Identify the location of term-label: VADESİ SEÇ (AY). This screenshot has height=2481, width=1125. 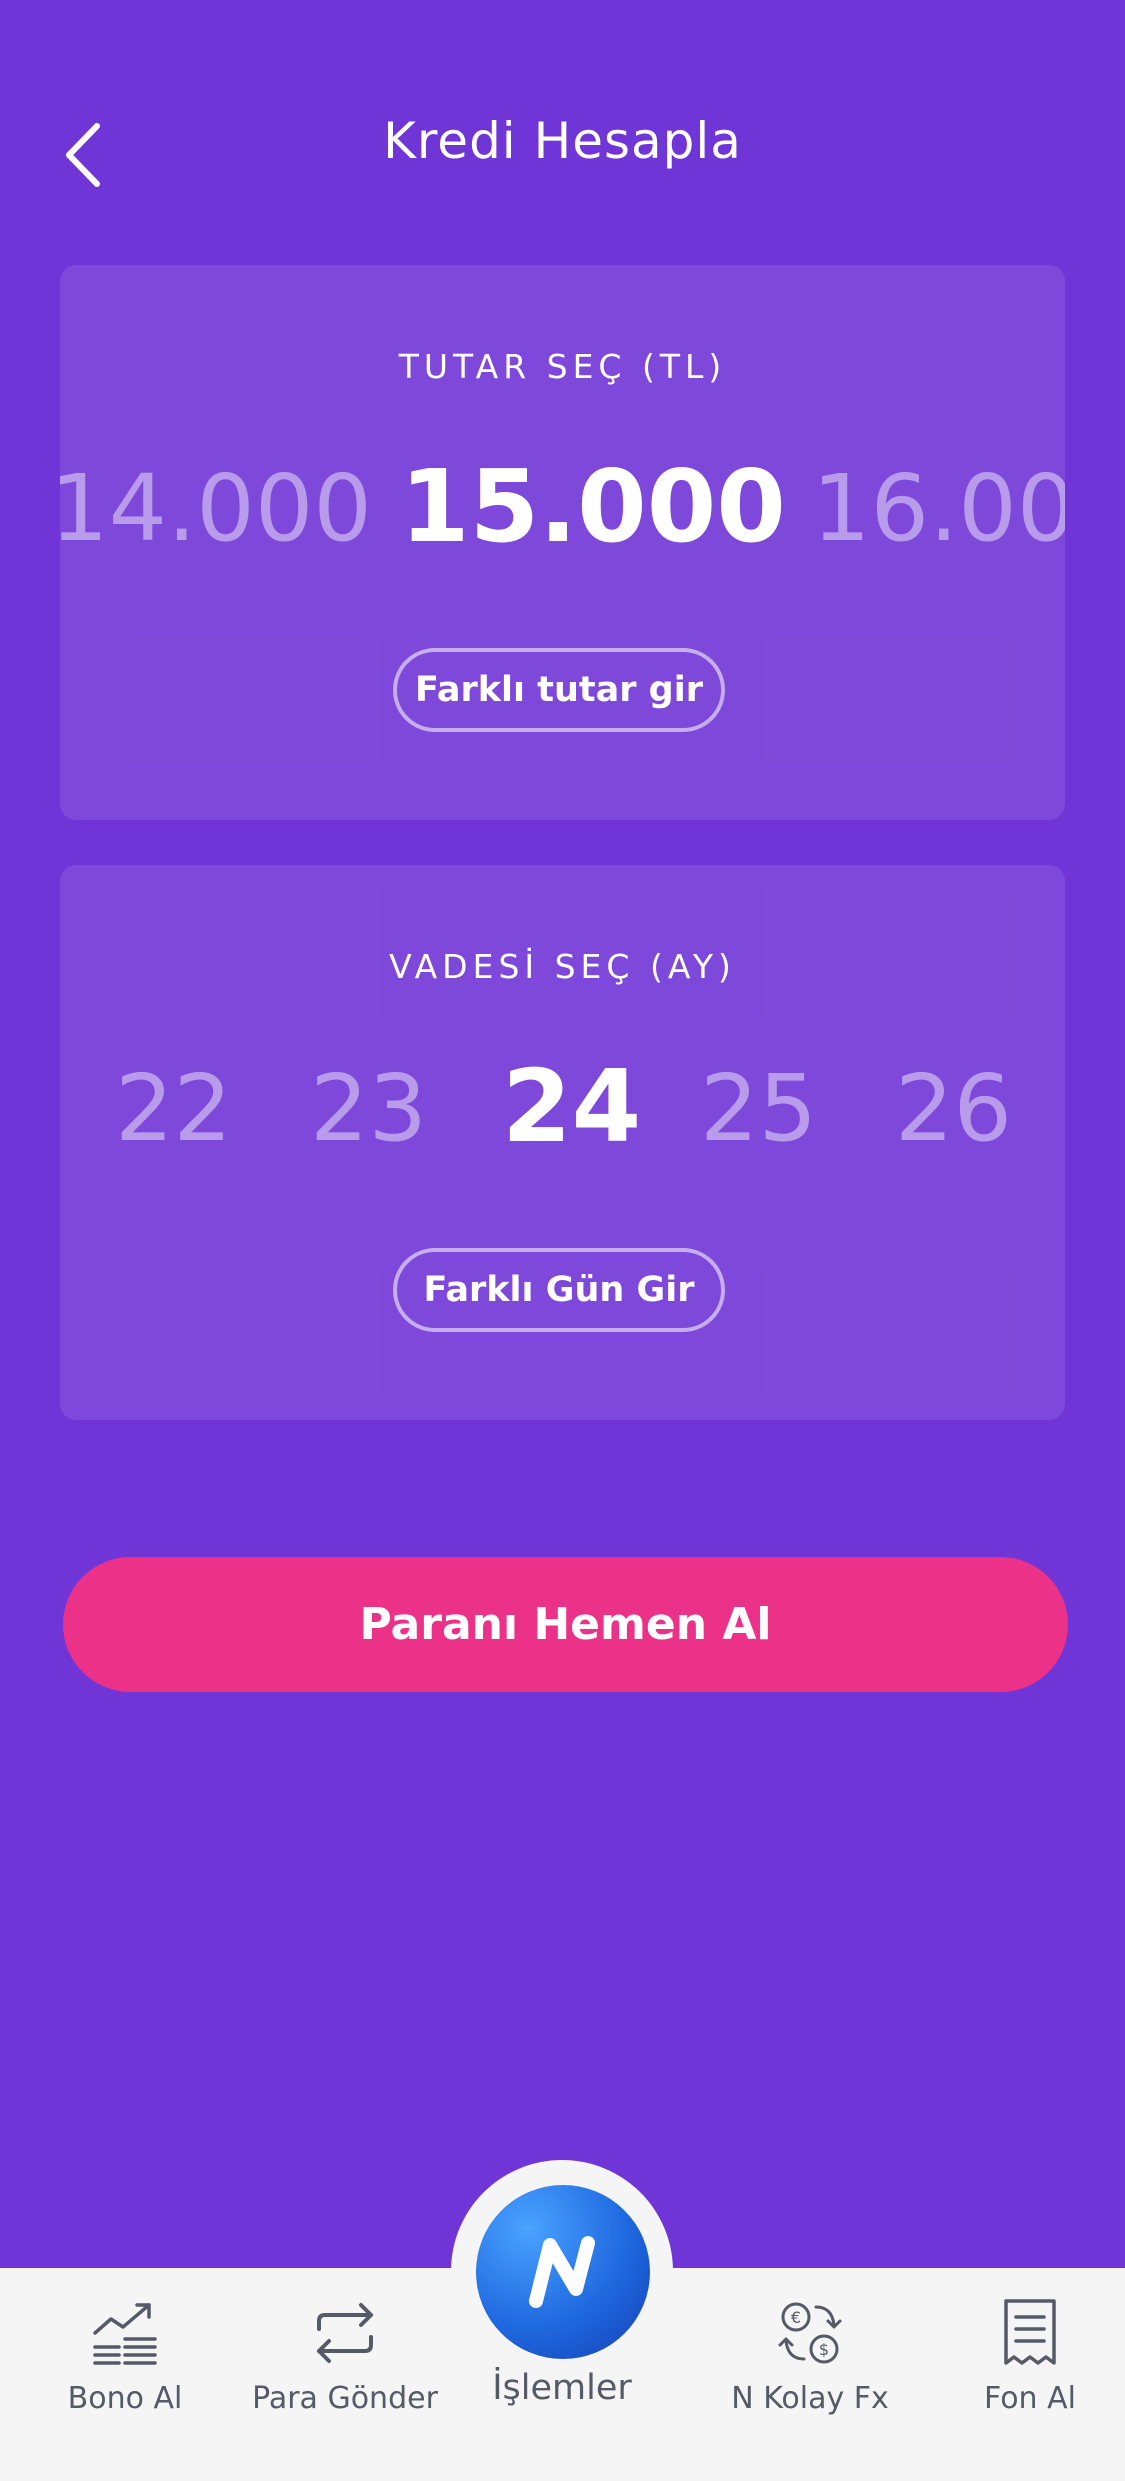
(562, 966).